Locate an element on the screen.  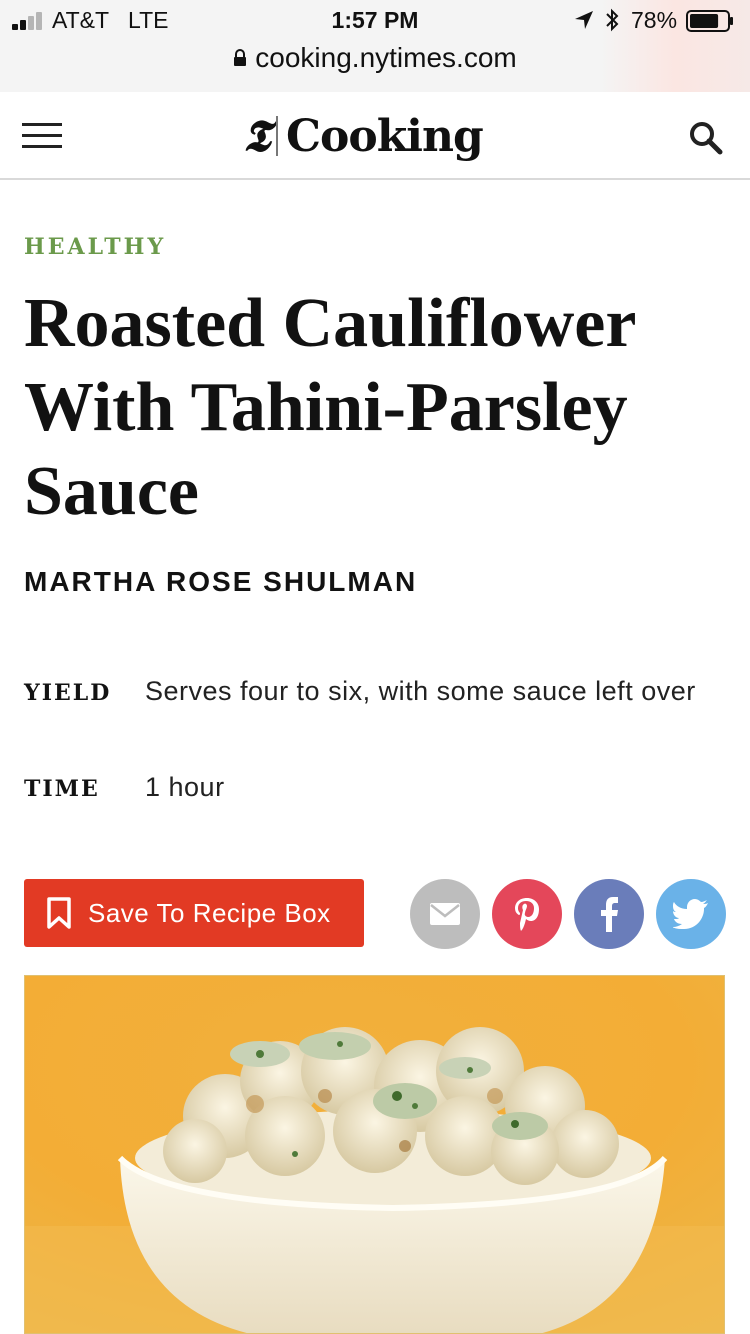
battery-icon is located at coordinates (709, 21).